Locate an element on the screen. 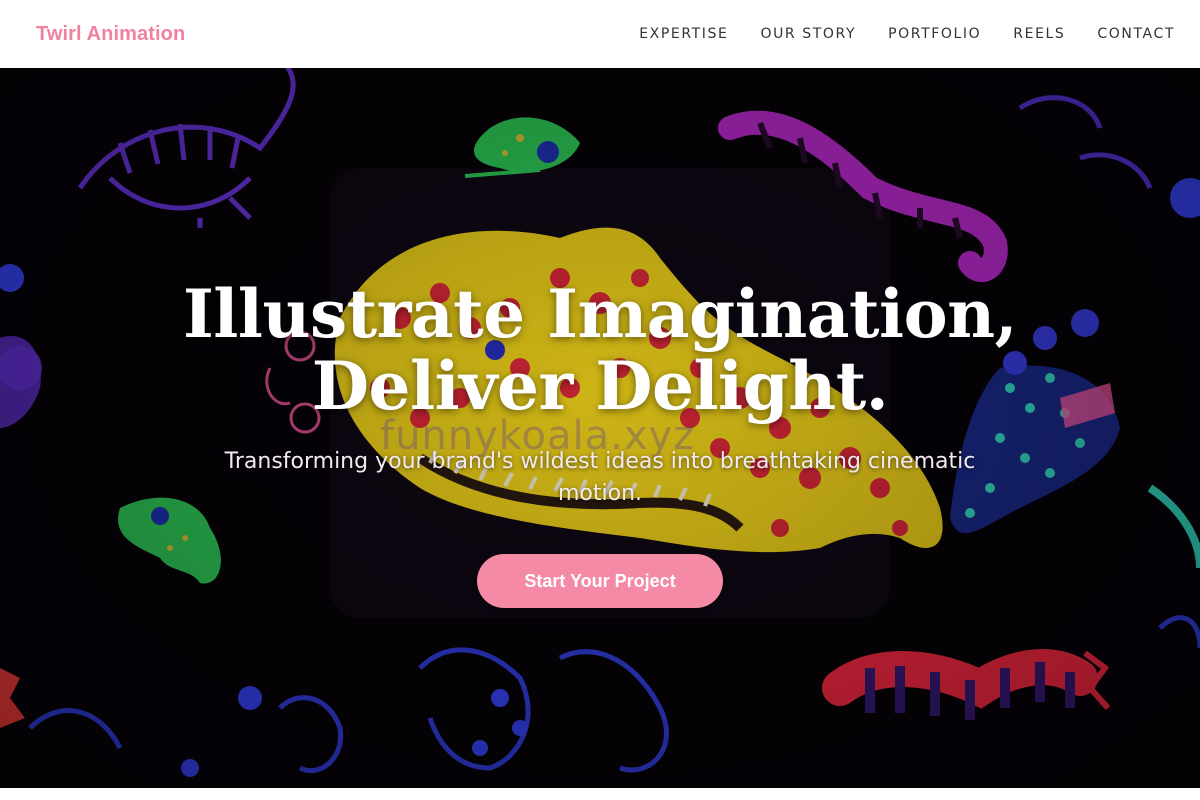 The image size is (1200, 800). nav-item-reels: REELS is located at coordinates (1039, 34).